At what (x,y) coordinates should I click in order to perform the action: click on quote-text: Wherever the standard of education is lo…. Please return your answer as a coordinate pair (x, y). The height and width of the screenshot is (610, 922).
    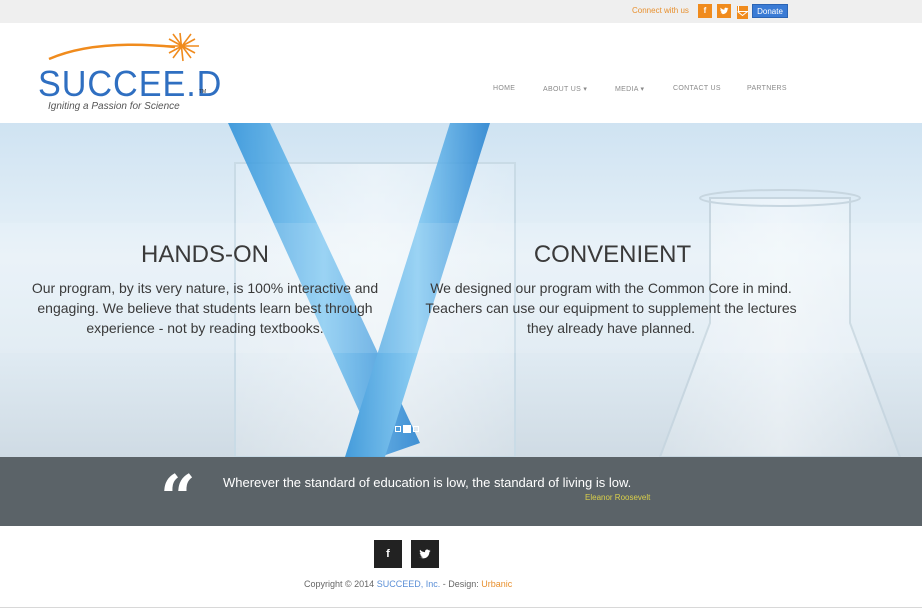
    Looking at the image, I should click on (427, 482).